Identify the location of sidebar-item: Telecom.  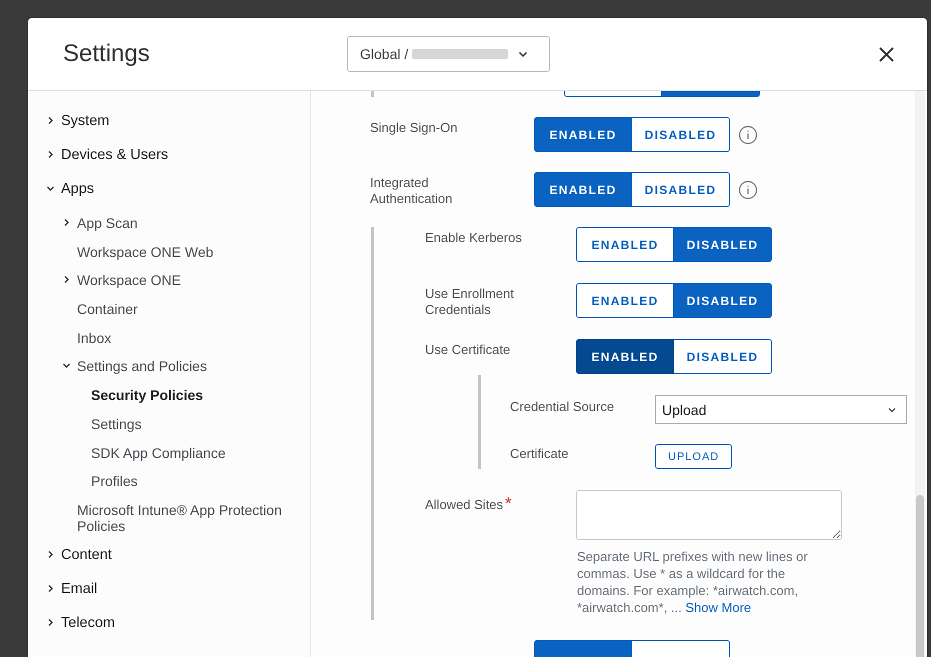
(88, 622).